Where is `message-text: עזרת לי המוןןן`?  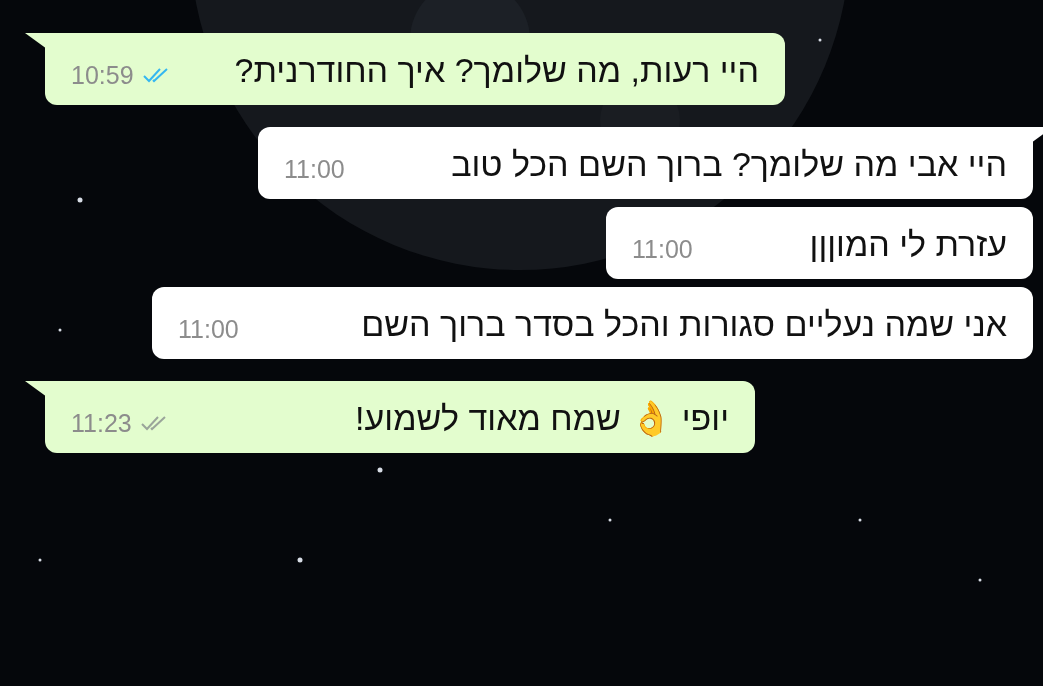 message-text: עזרת לי המוןןן is located at coordinates (908, 244).